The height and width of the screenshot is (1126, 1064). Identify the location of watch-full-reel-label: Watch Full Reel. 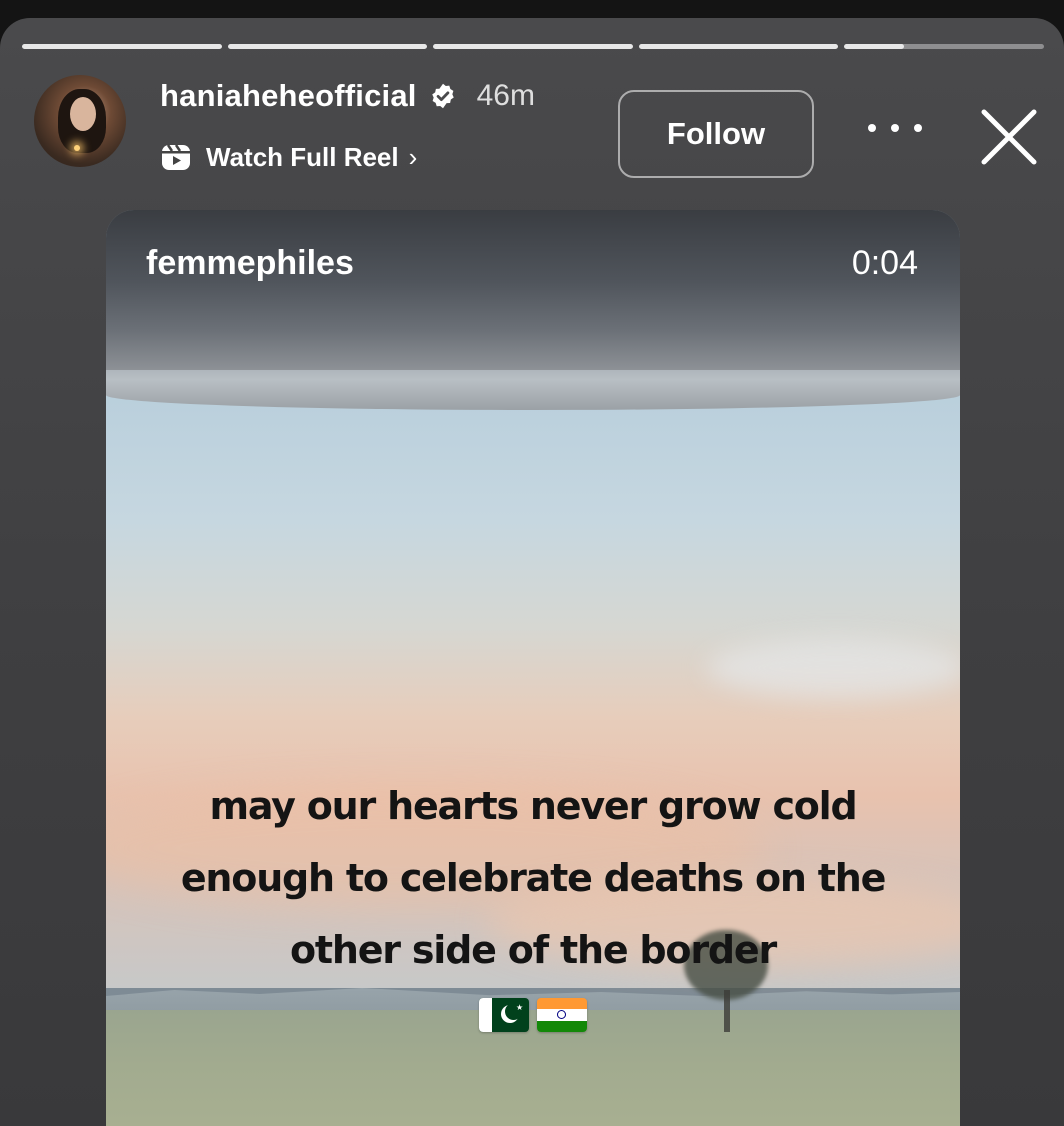
(302, 156).